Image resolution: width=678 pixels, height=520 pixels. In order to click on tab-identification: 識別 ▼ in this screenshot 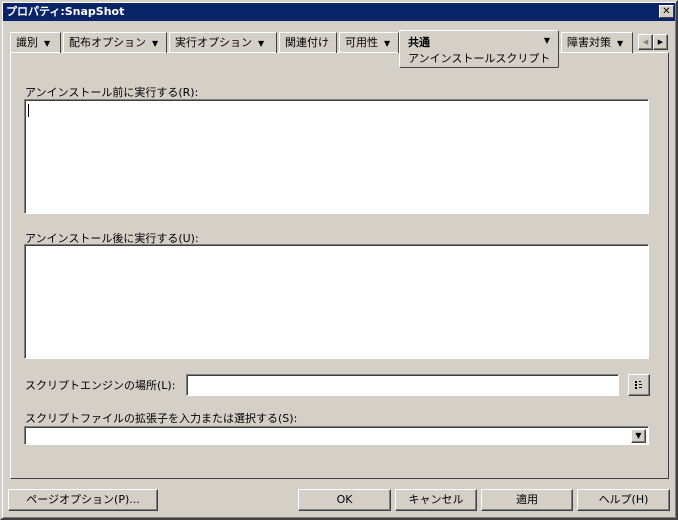, I will do `click(35, 42)`.